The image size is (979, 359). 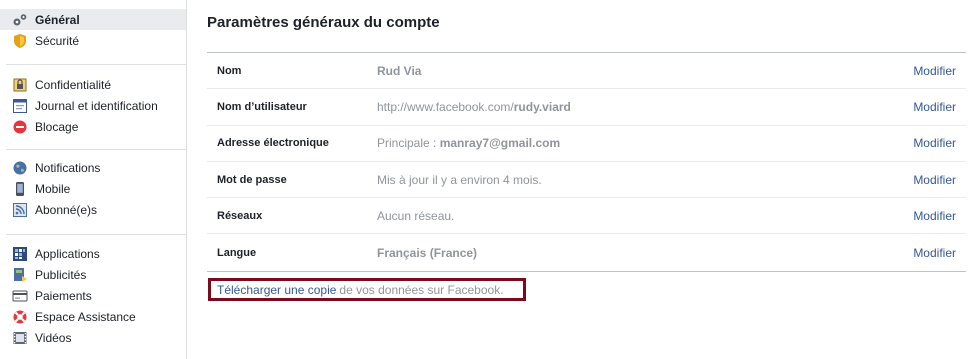 What do you see at coordinates (408, 143) in the screenshot?
I see `setting-value-text: Principale :` at bounding box center [408, 143].